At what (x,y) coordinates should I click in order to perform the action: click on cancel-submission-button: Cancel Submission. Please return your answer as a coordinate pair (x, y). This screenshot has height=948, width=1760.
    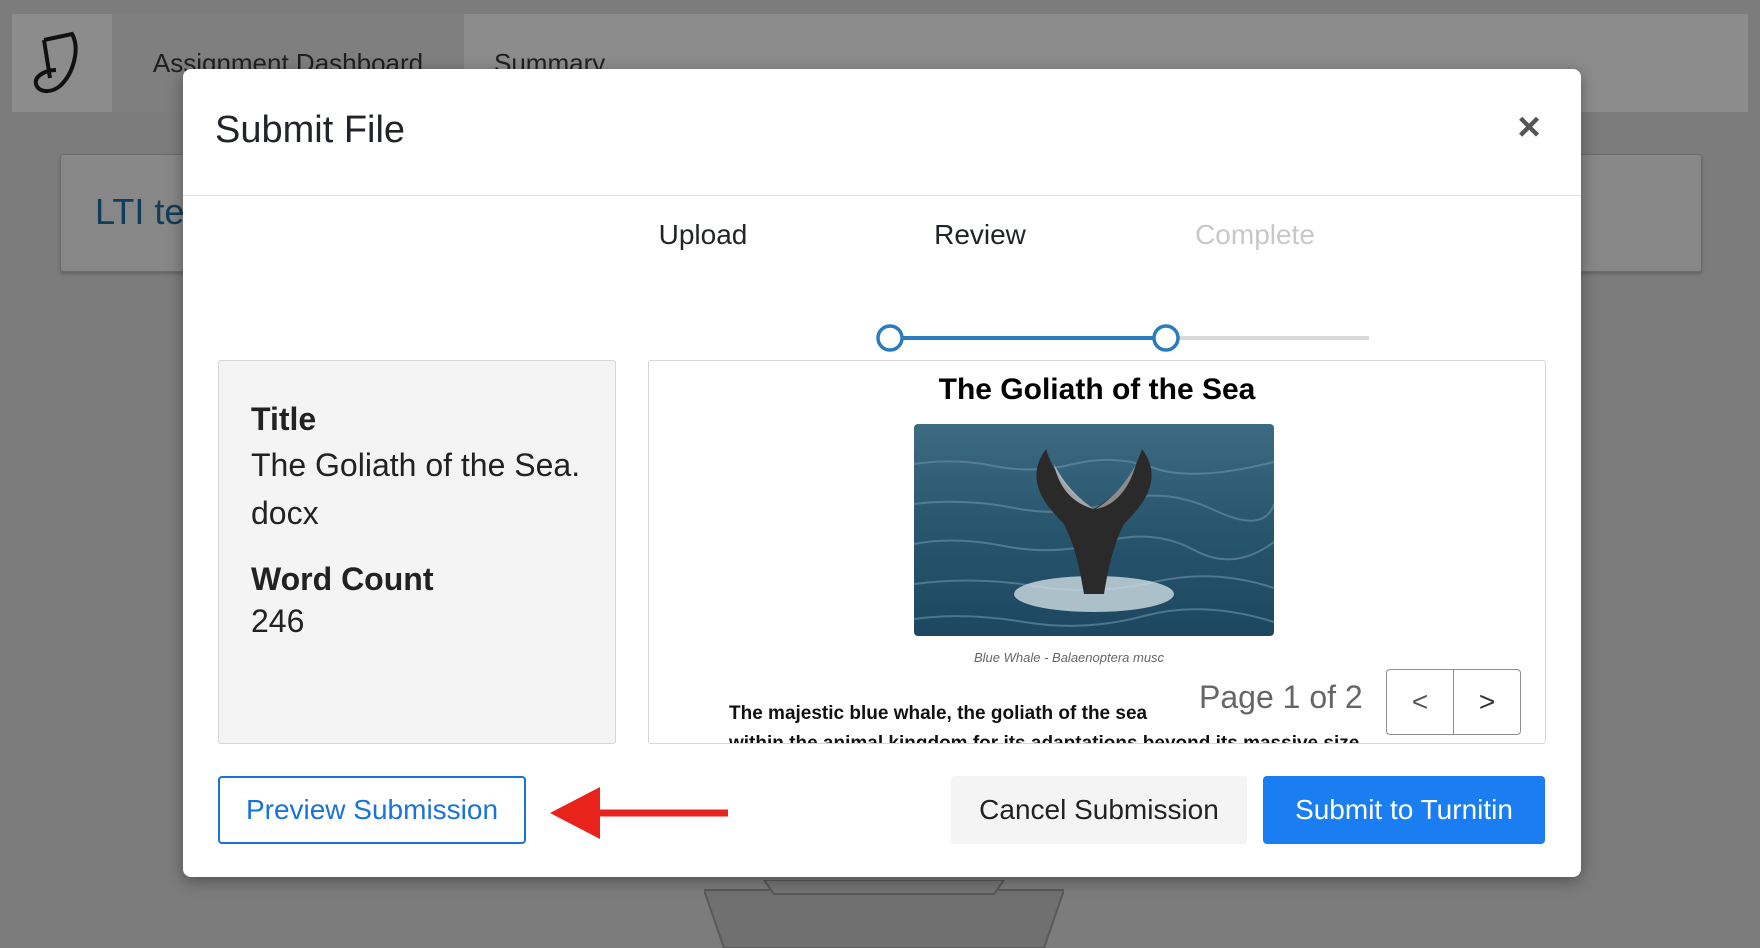
    Looking at the image, I should click on (1099, 810).